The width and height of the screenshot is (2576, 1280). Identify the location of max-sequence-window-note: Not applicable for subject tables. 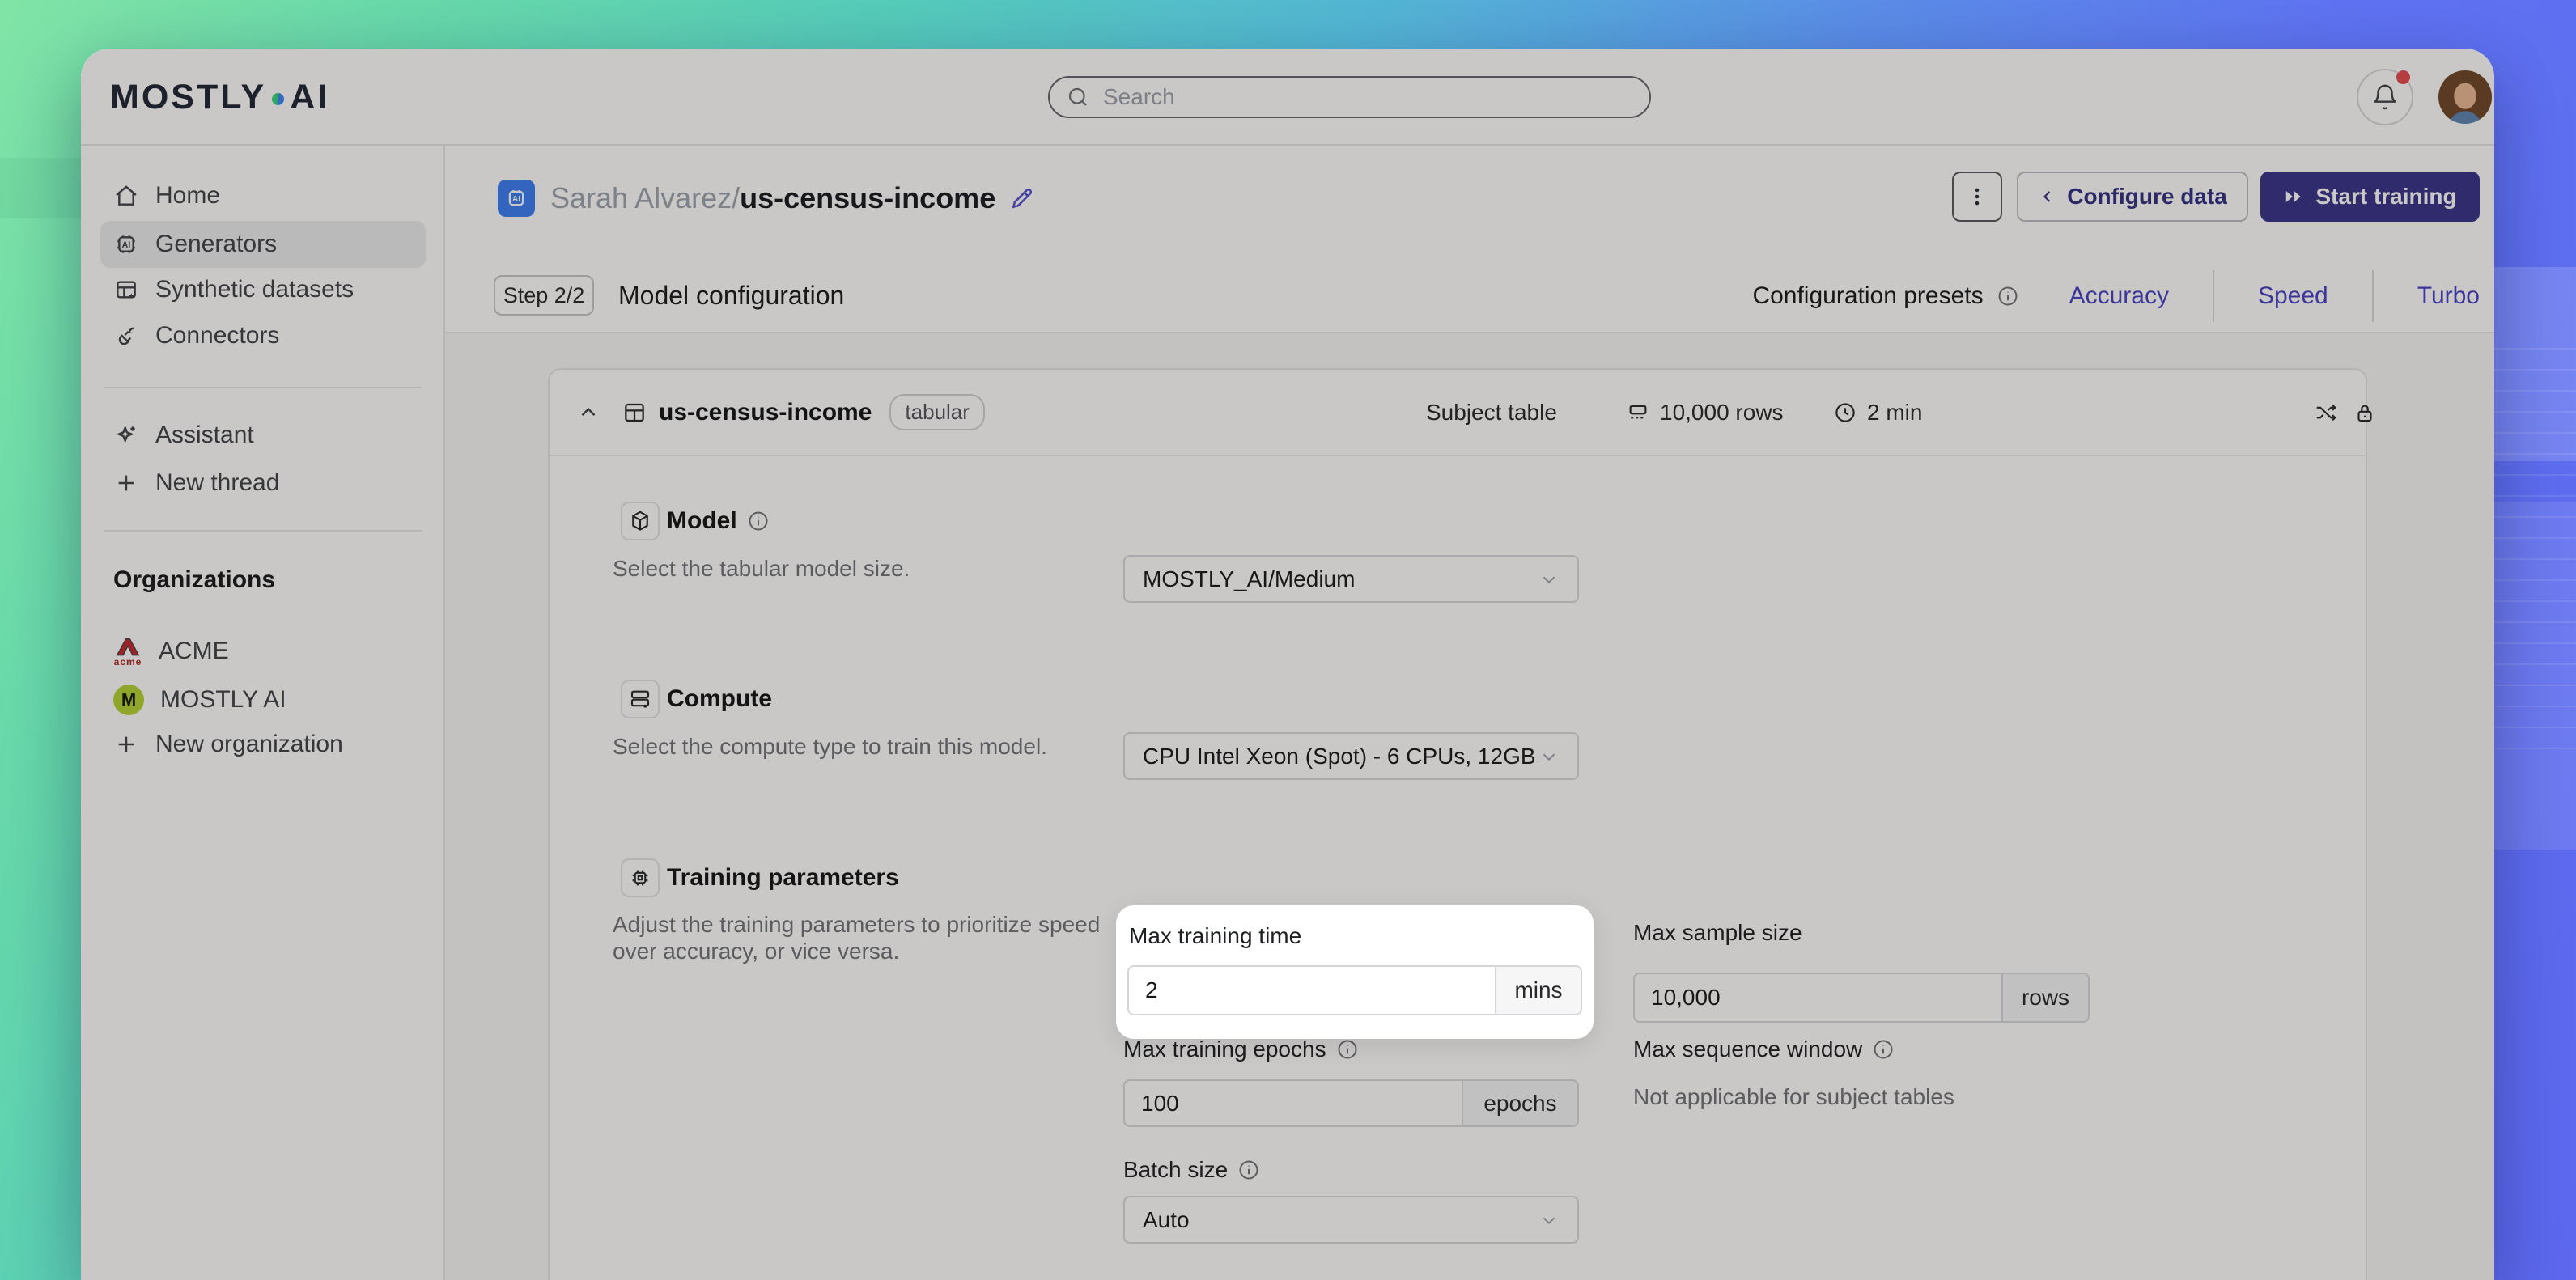
(1793, 1096).